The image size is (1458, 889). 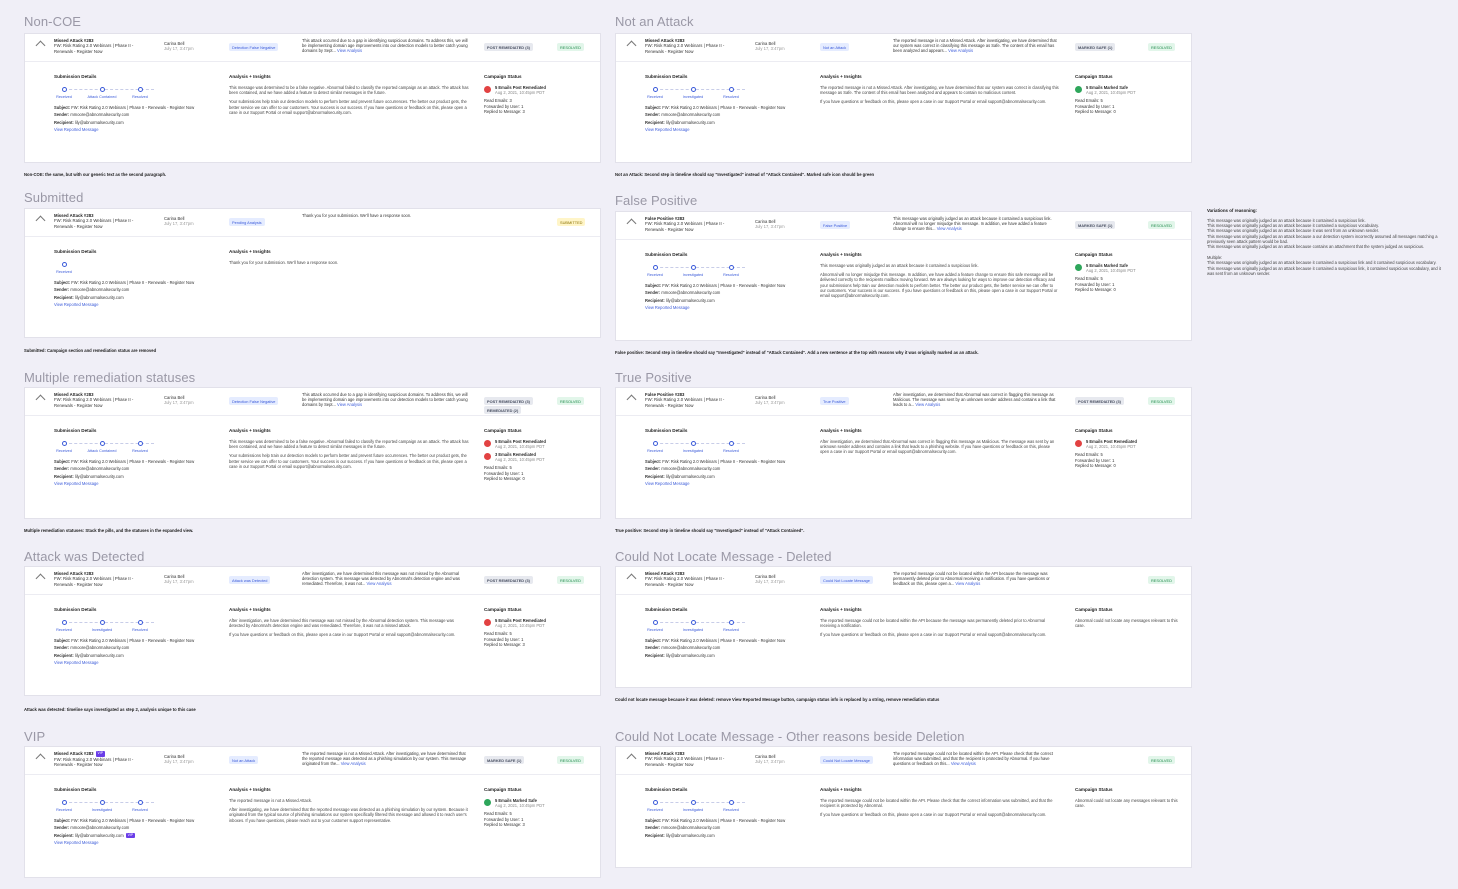 I want to click on timeline-step: Investigated, so click(x=693, y=805).